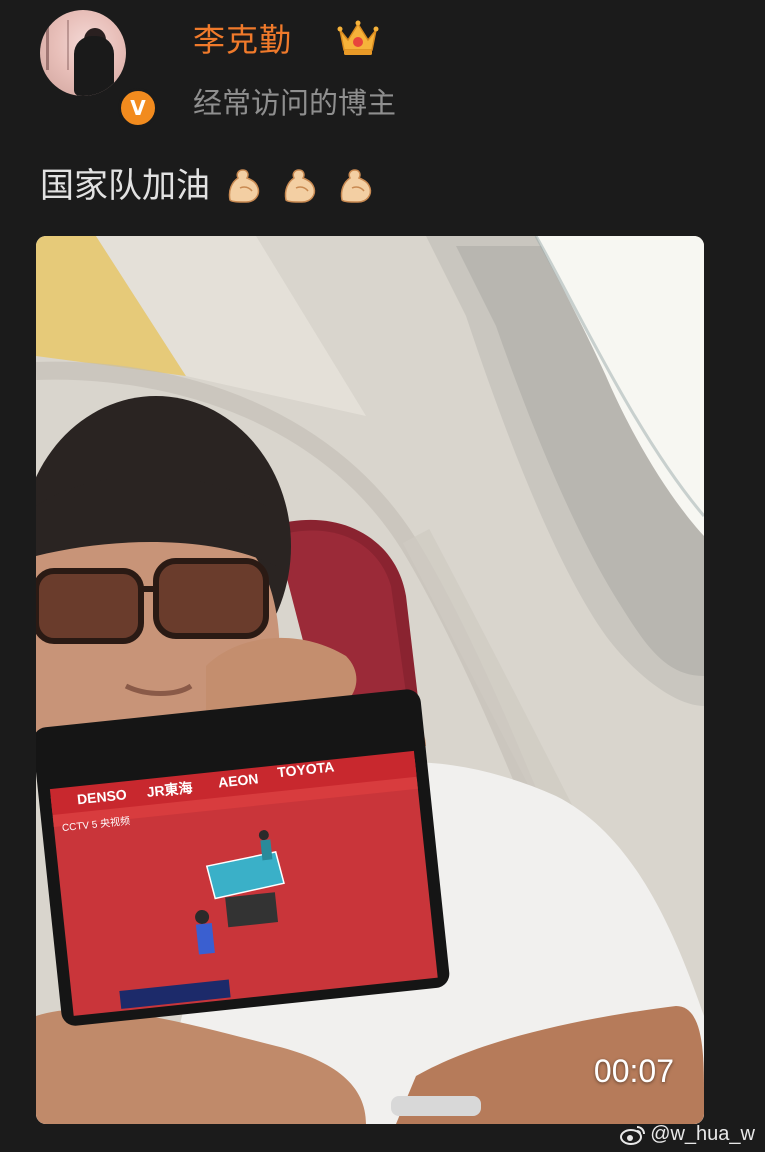 The image size is (765, 1152). I want to click on post-text: 国家队加油, so click(209, 186).